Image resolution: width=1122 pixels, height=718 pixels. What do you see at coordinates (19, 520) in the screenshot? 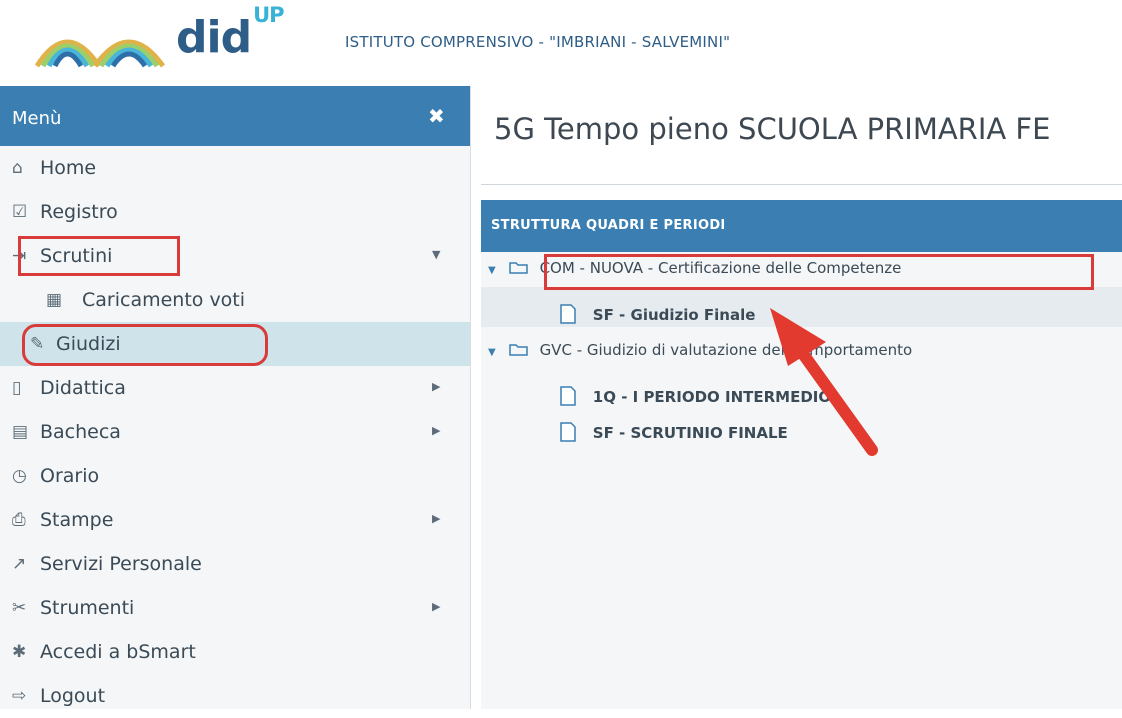
I see `printer-icon: ⎙` at bounding box center [19, 520].